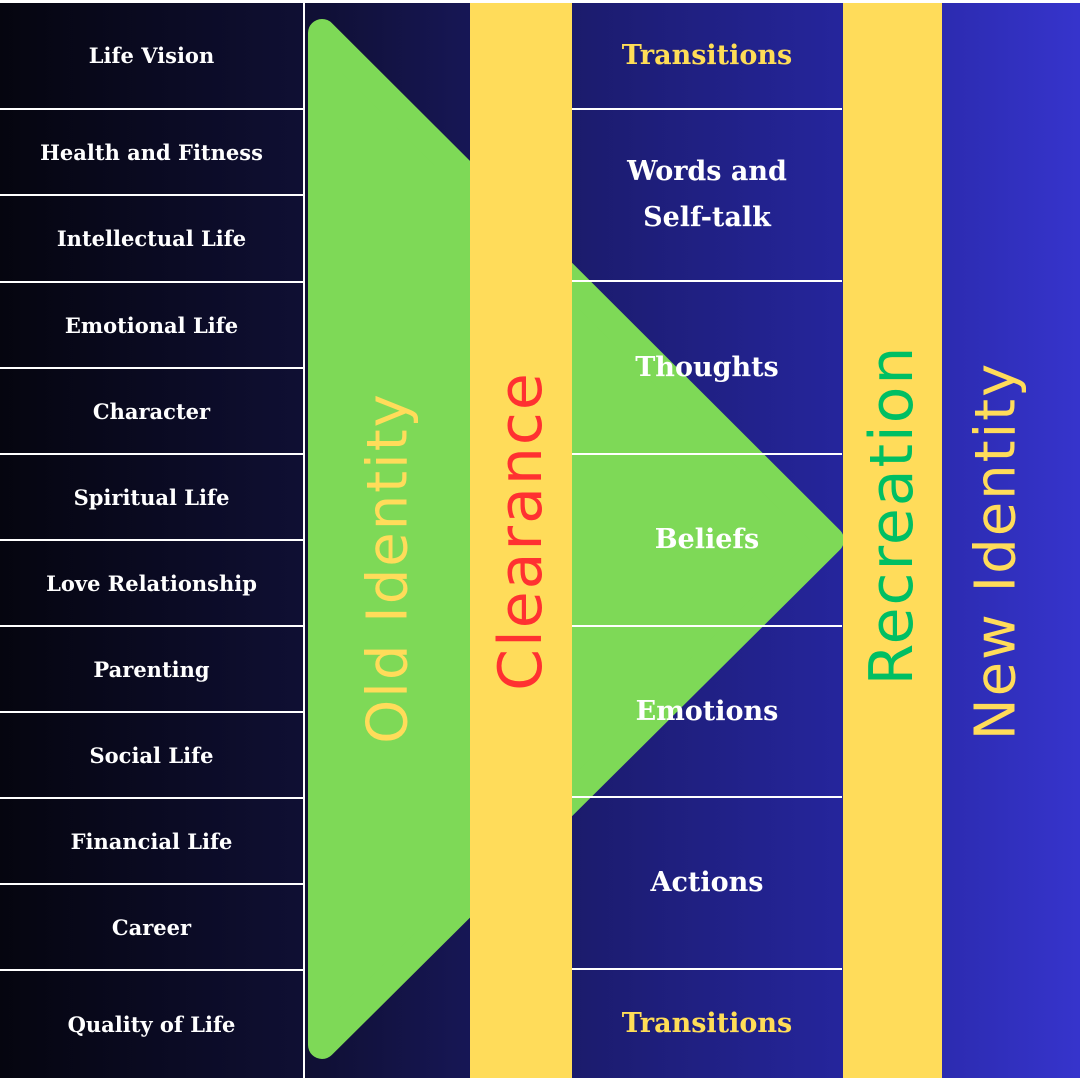 The width and height of the screenshot is (1080, 1080). I want to click on life-area-item: Health and Fitness, so click(152, 153).